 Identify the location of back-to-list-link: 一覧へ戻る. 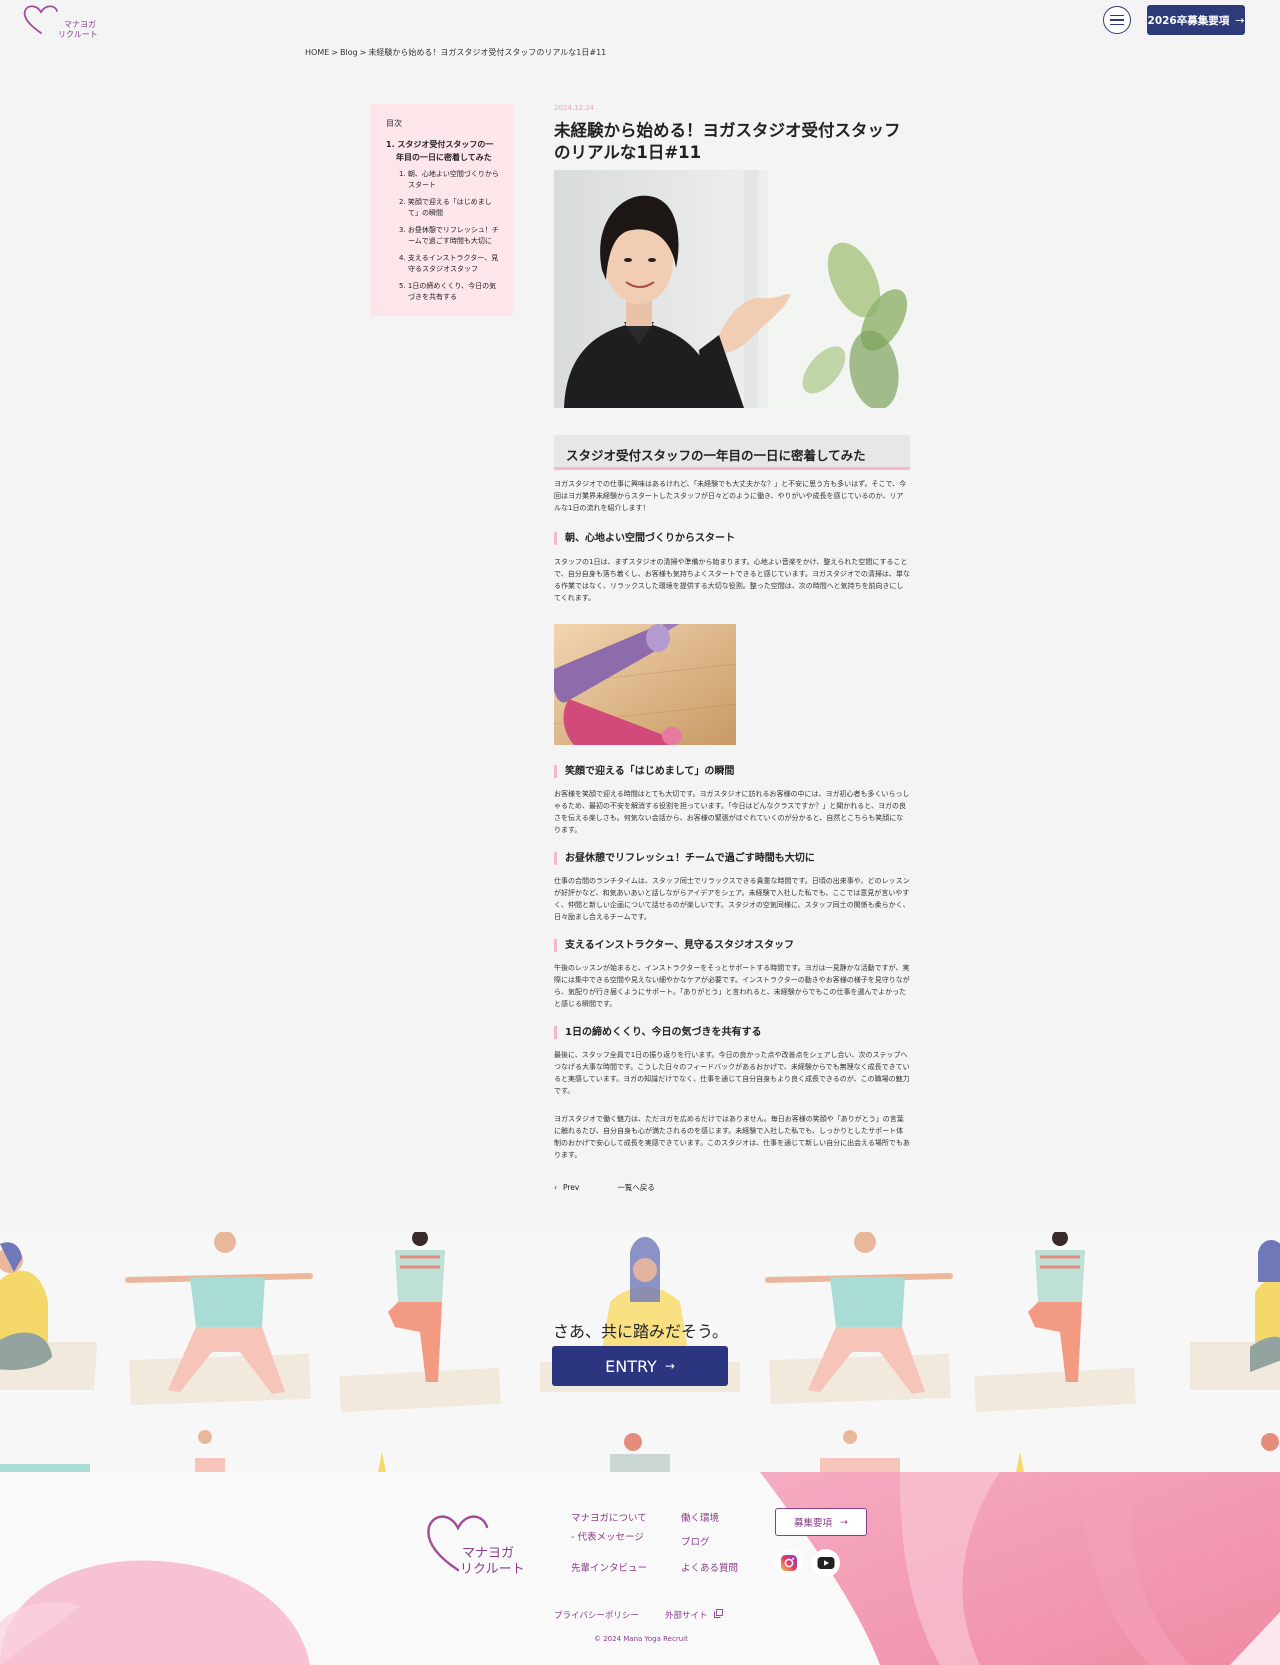
(636, 1187).